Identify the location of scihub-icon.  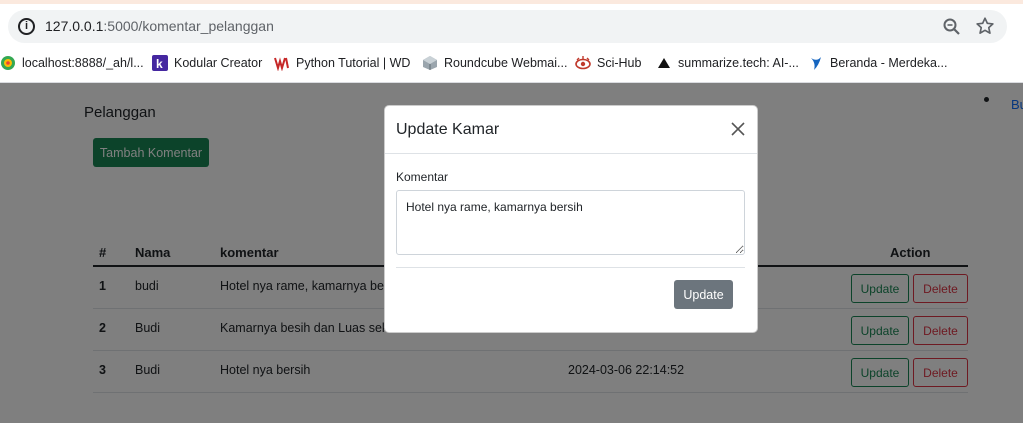
(583, 63).